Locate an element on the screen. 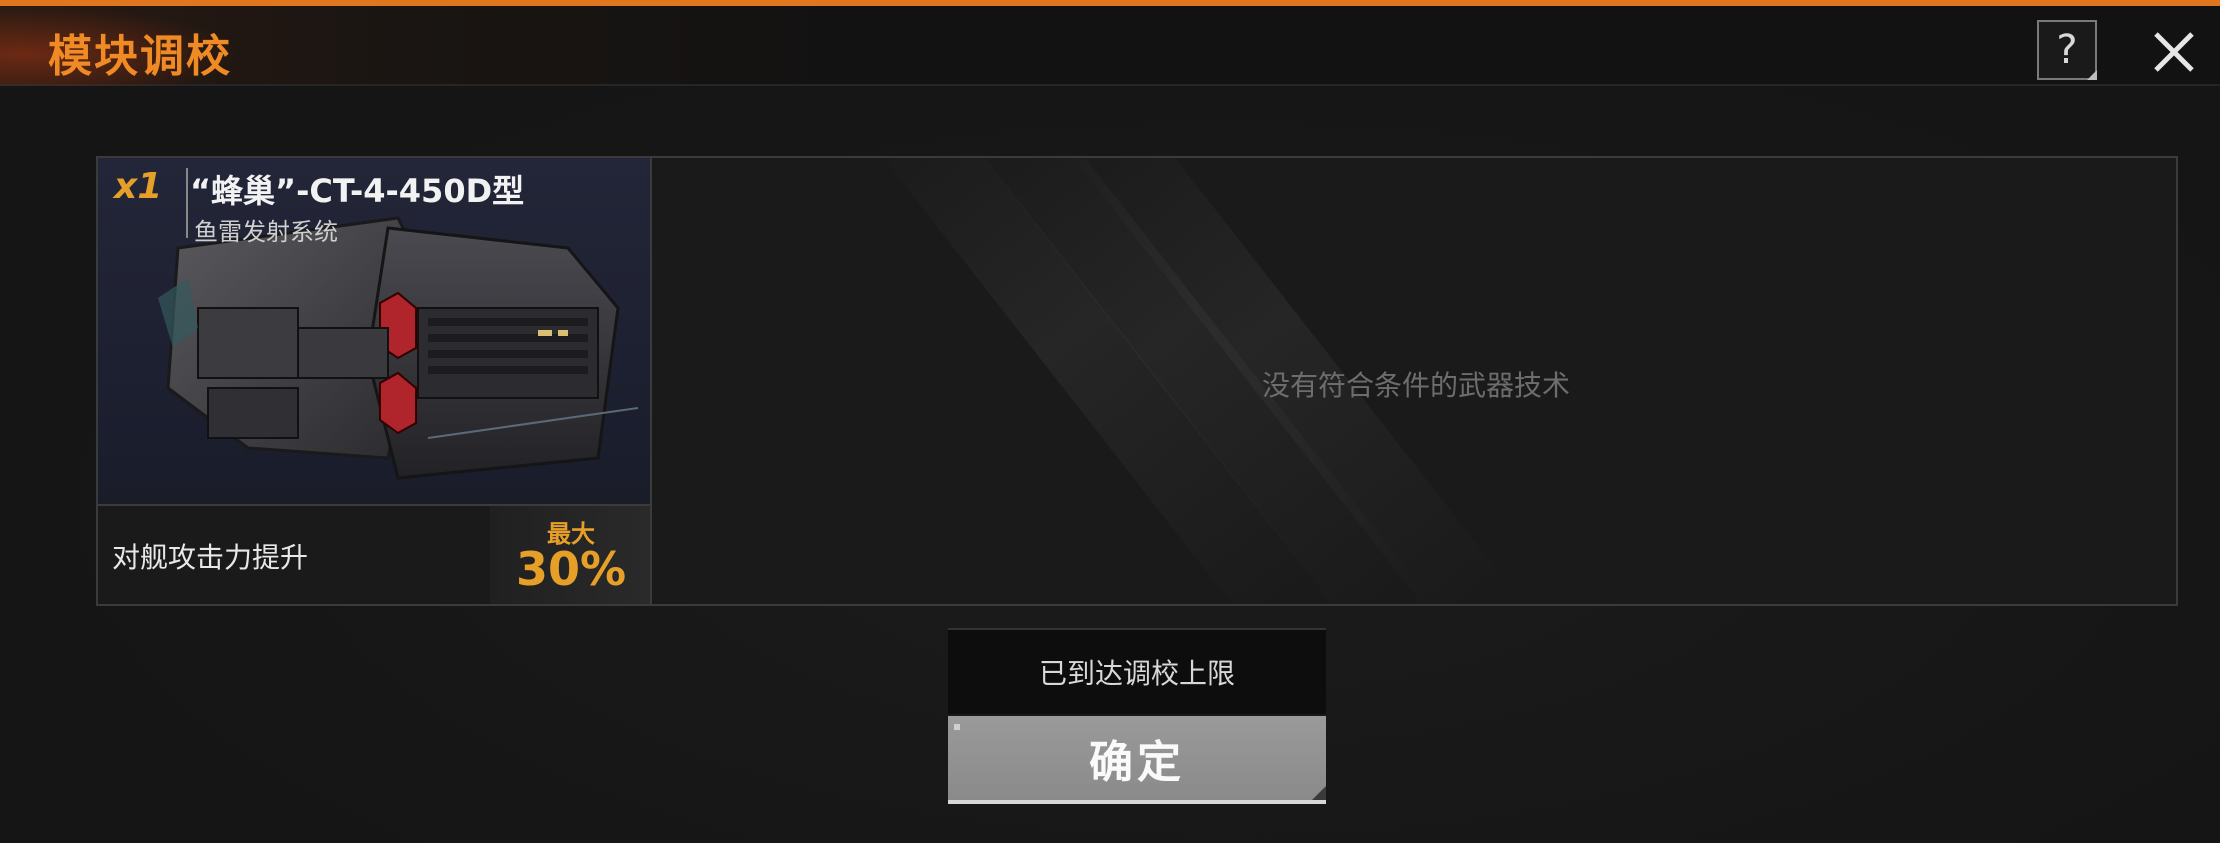 Image resolution: width=2220 pixels, height=843 pixels. module-name: “蜂巢”-CT-4-450D型 is located at coordinates (357, 191).